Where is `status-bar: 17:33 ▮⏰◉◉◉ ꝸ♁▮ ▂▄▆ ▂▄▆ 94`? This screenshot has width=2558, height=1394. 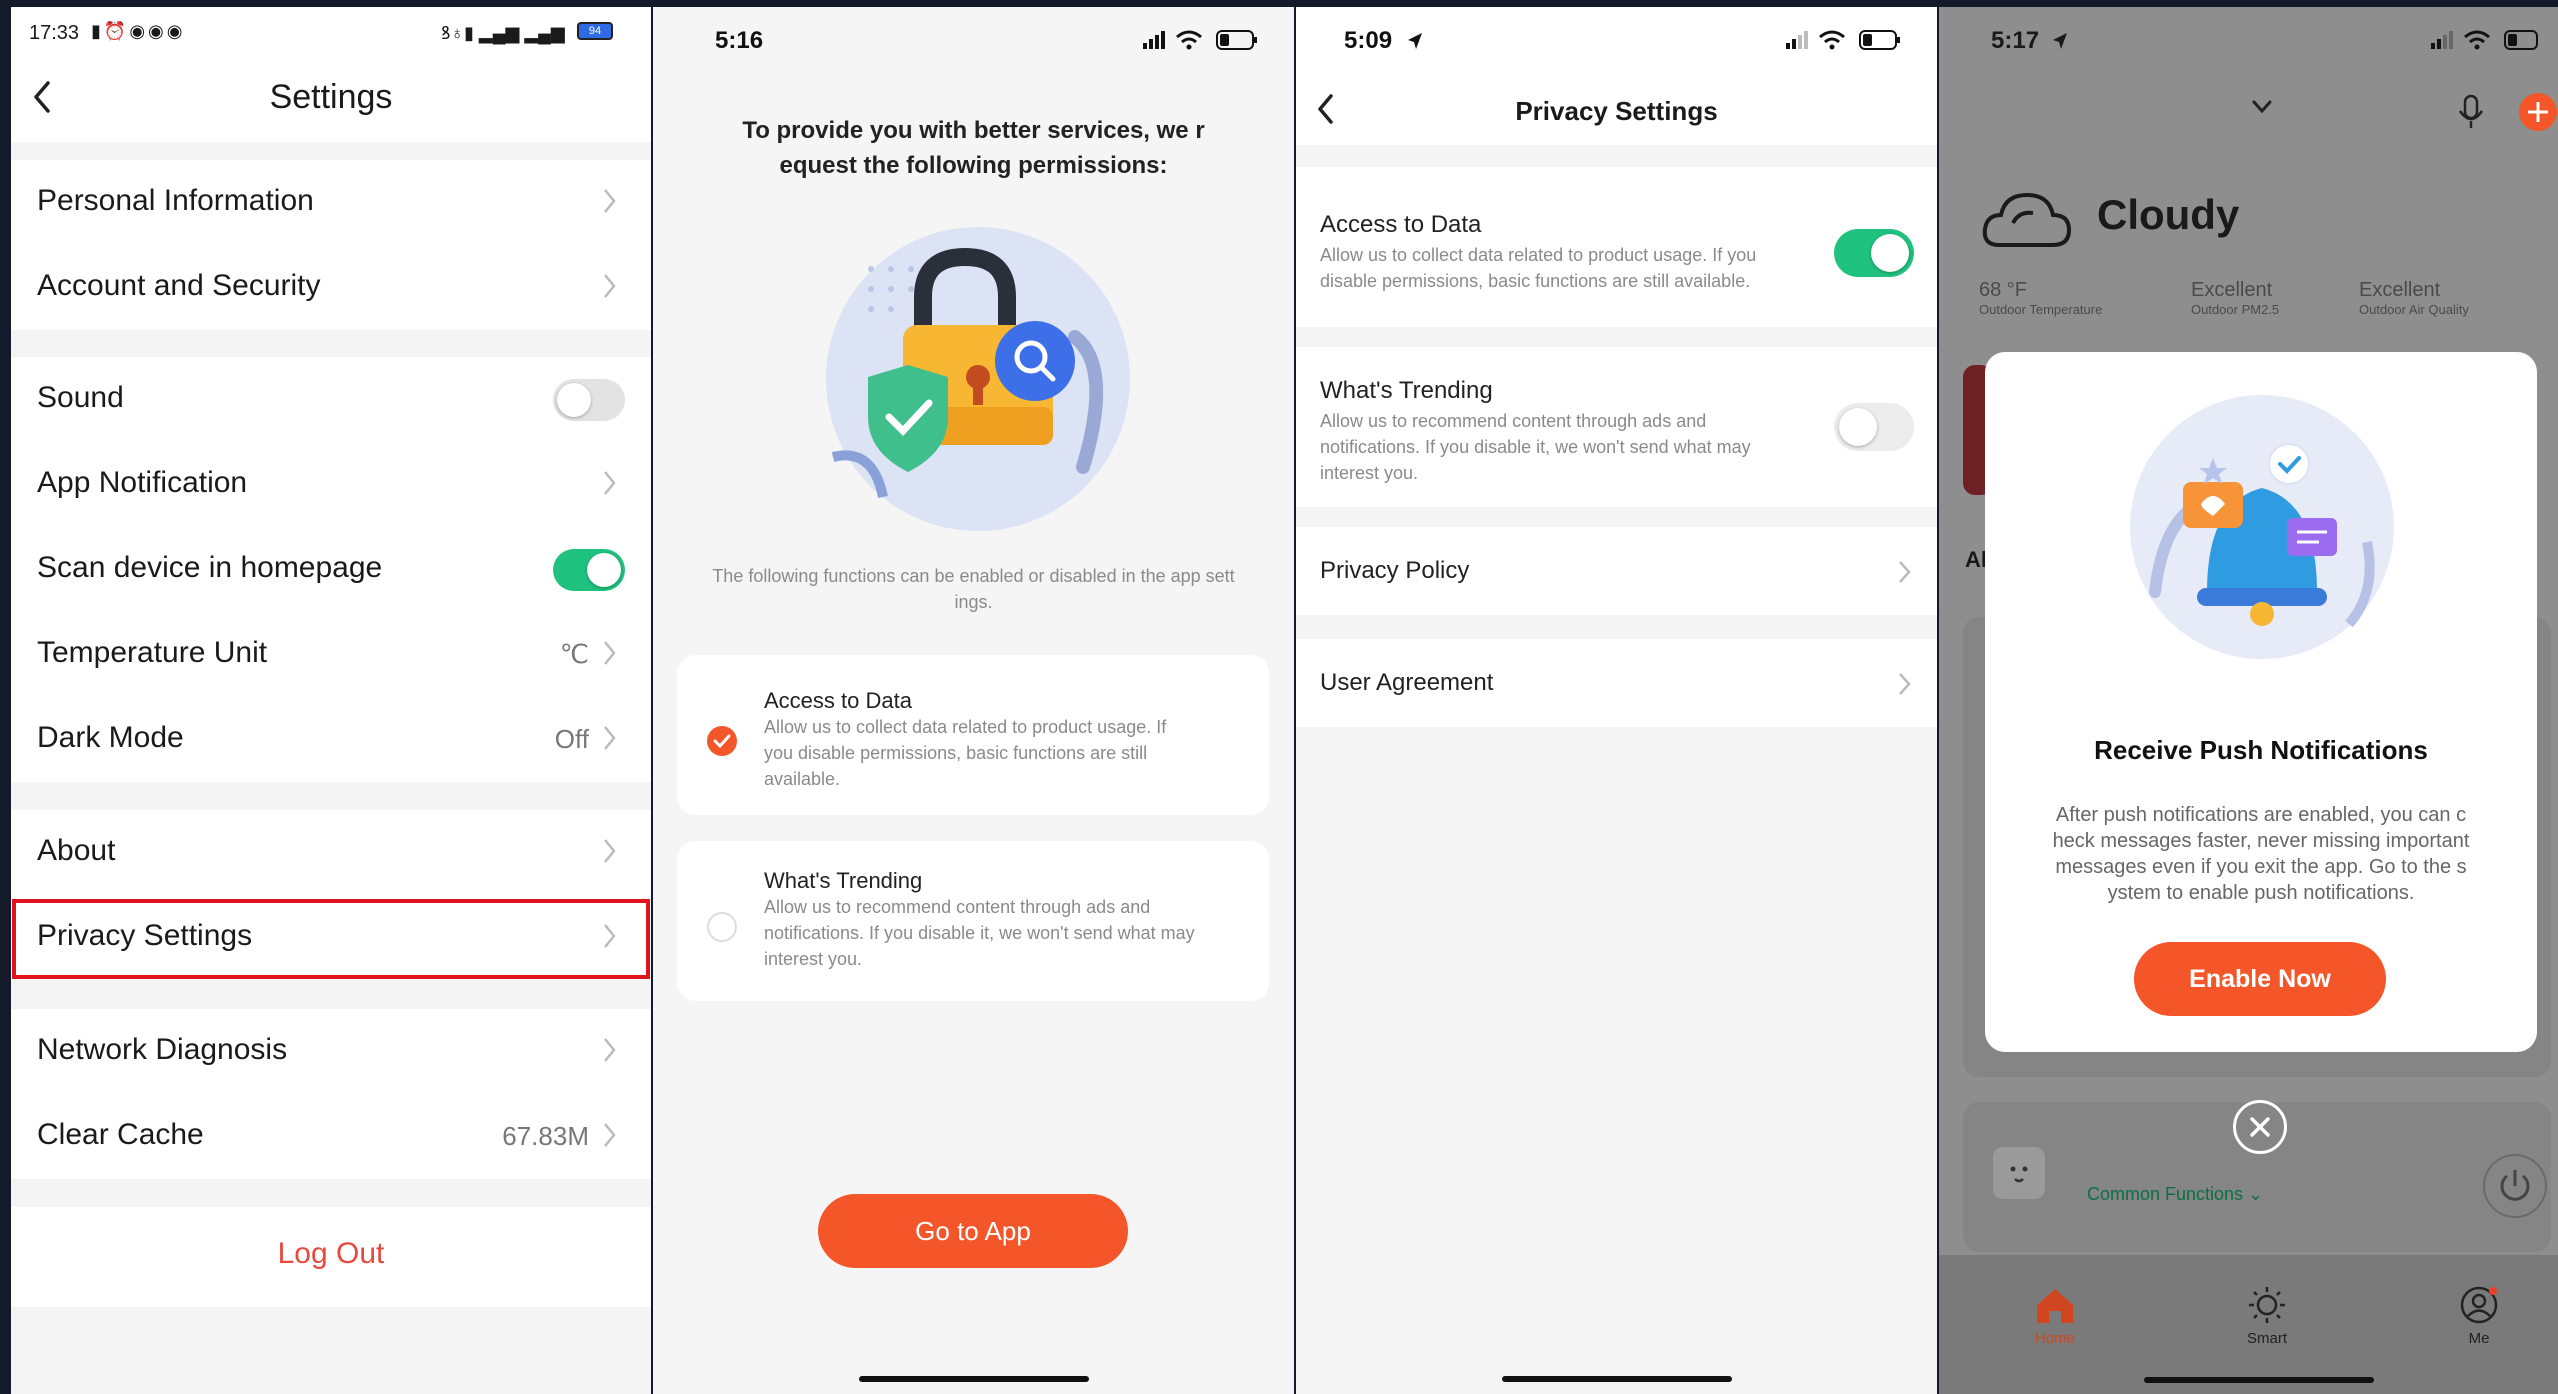
status-bar: 17:33 ▮⏰◉◉◉ ꝸ♁▮ ▂▄▆ ▂▄▆ 94 is located at coordinates (331, 29).